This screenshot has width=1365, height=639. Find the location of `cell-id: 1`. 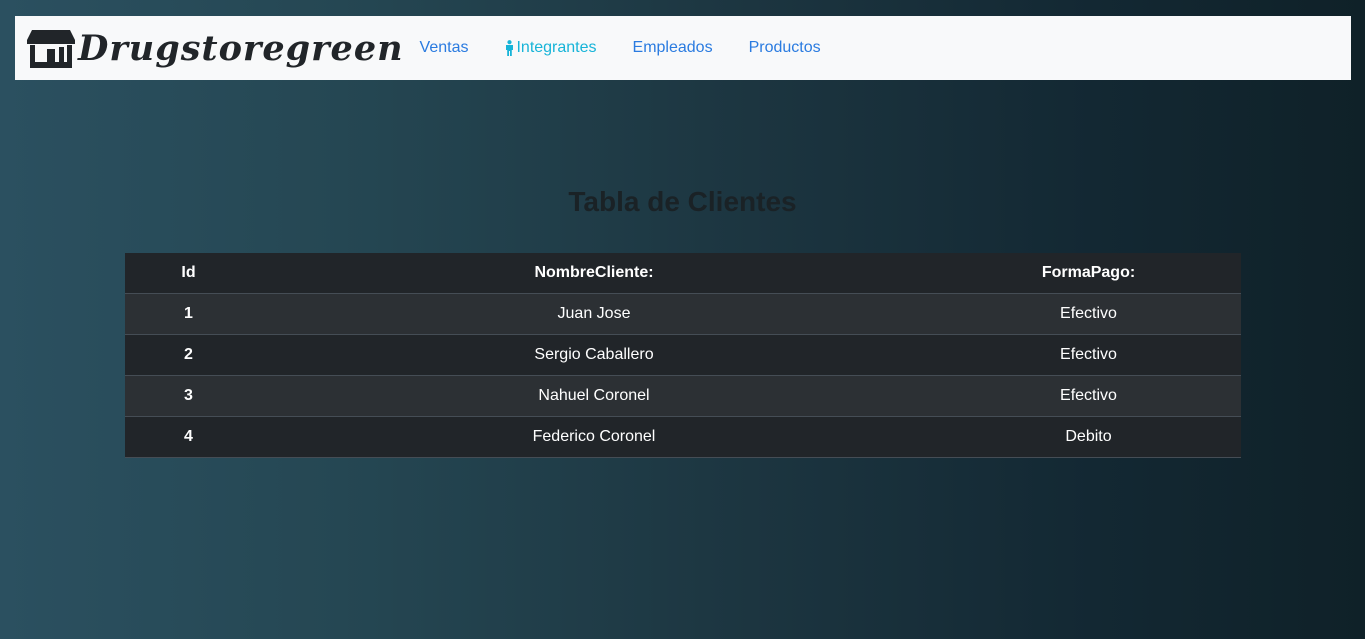

cell-id: 1 is located at coordinates (188, 314).